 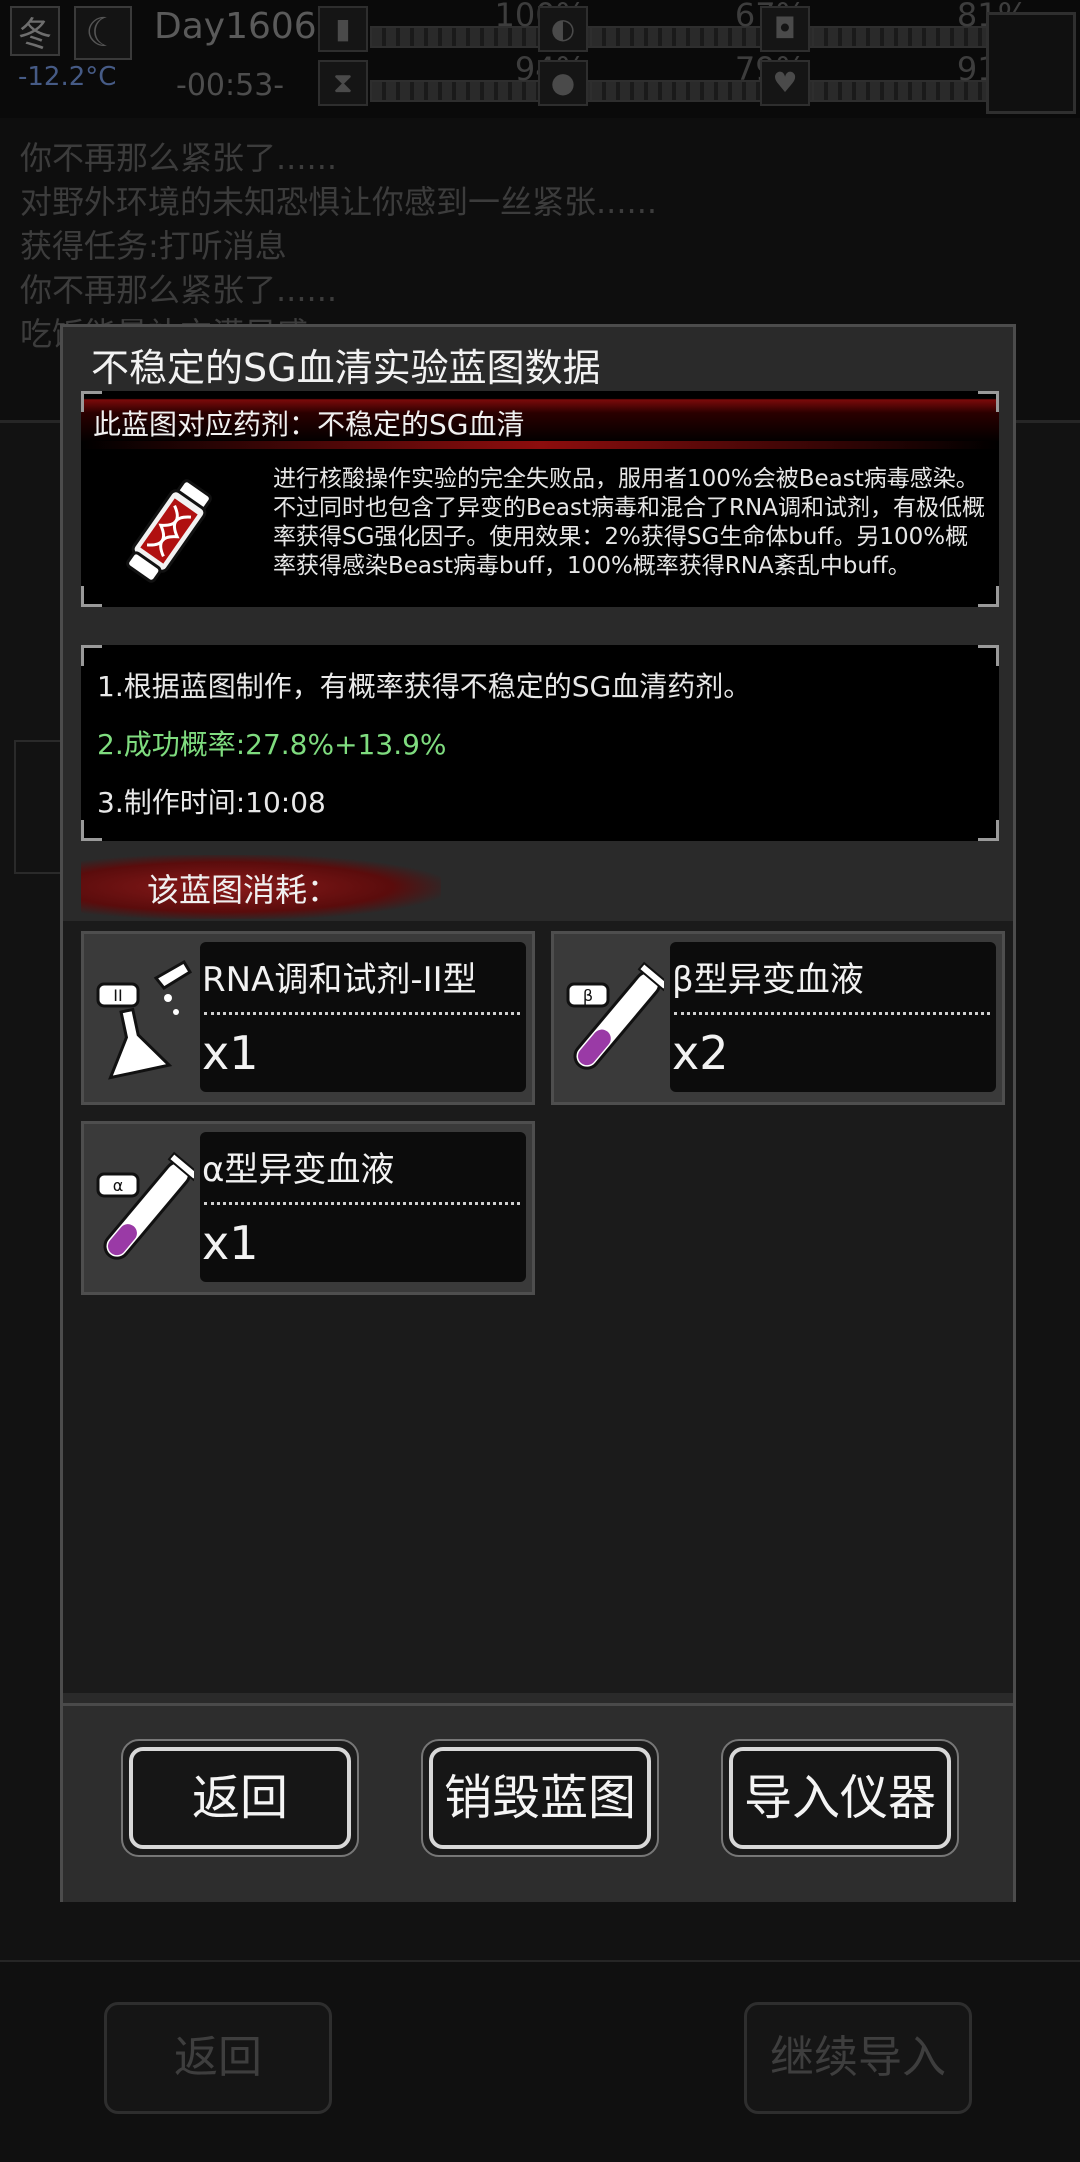 What do you see at coordinates (35, 31) in the screenshot?
I see `season-indicator: 冬` at bounding box center [35, 31].